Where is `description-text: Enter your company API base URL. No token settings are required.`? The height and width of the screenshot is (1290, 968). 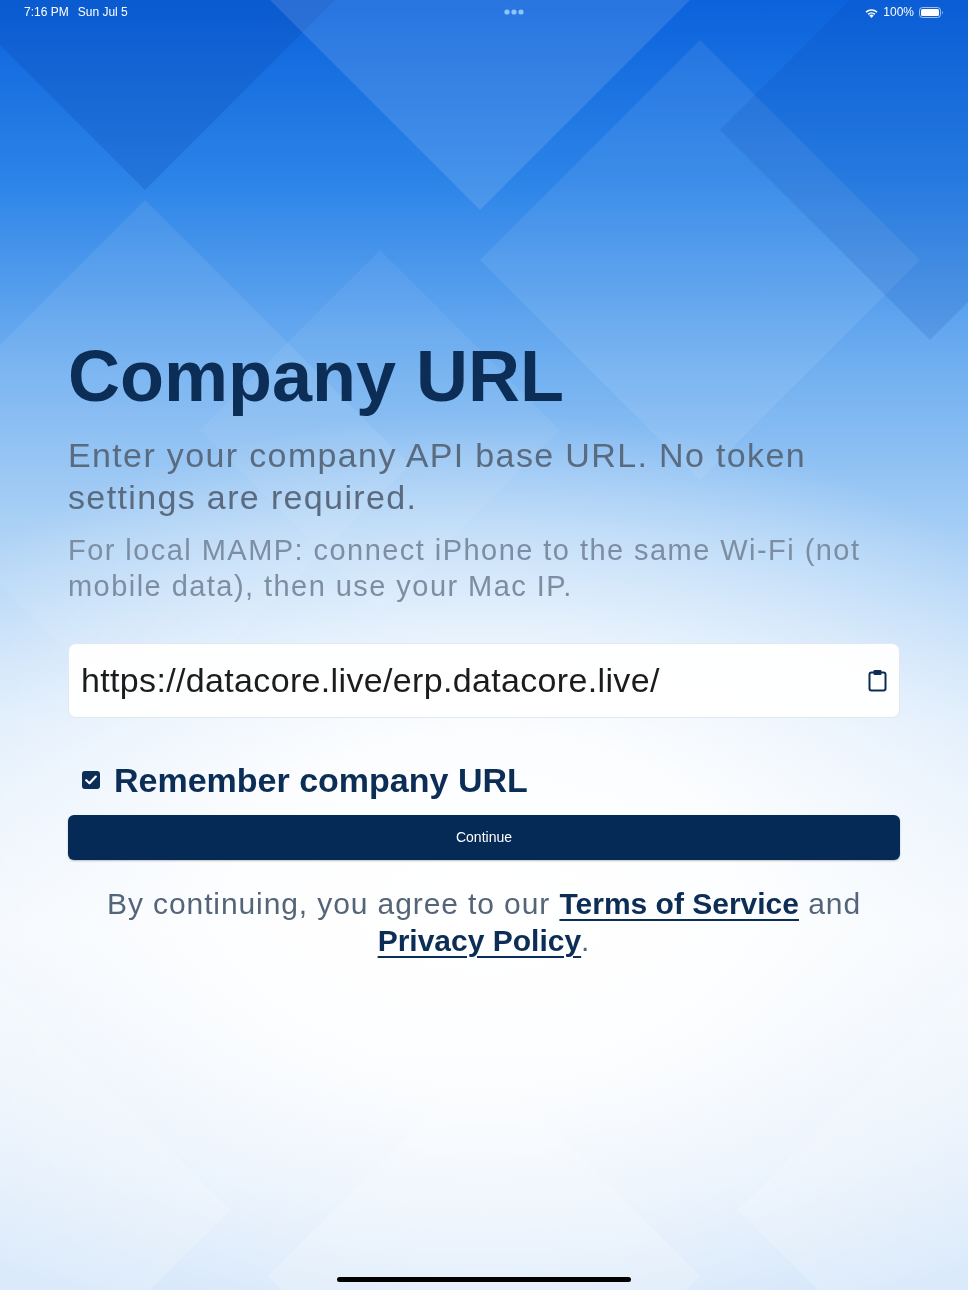
description-text: Enter your company API base URL. No token settings are required. is located at coordinates (437, 476).